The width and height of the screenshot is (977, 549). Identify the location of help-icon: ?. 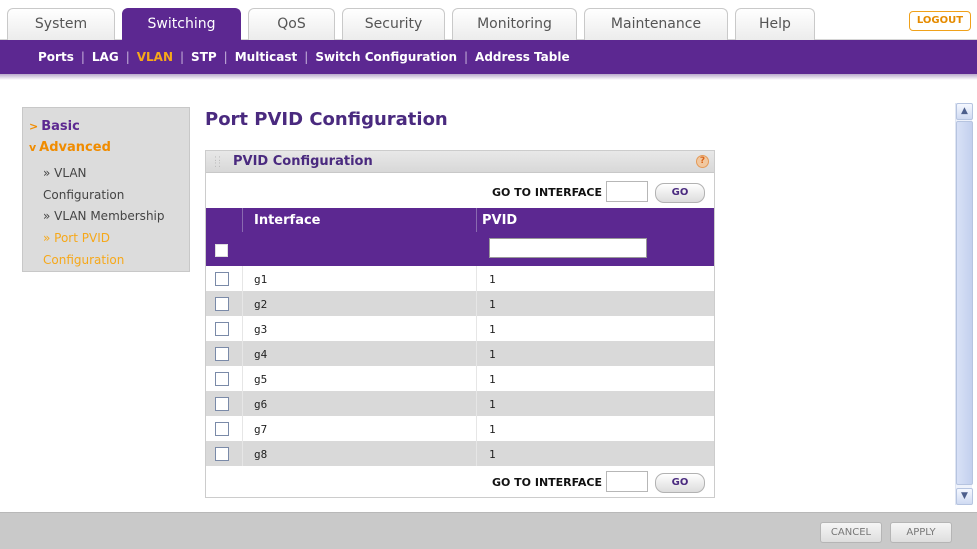
(702, 161).